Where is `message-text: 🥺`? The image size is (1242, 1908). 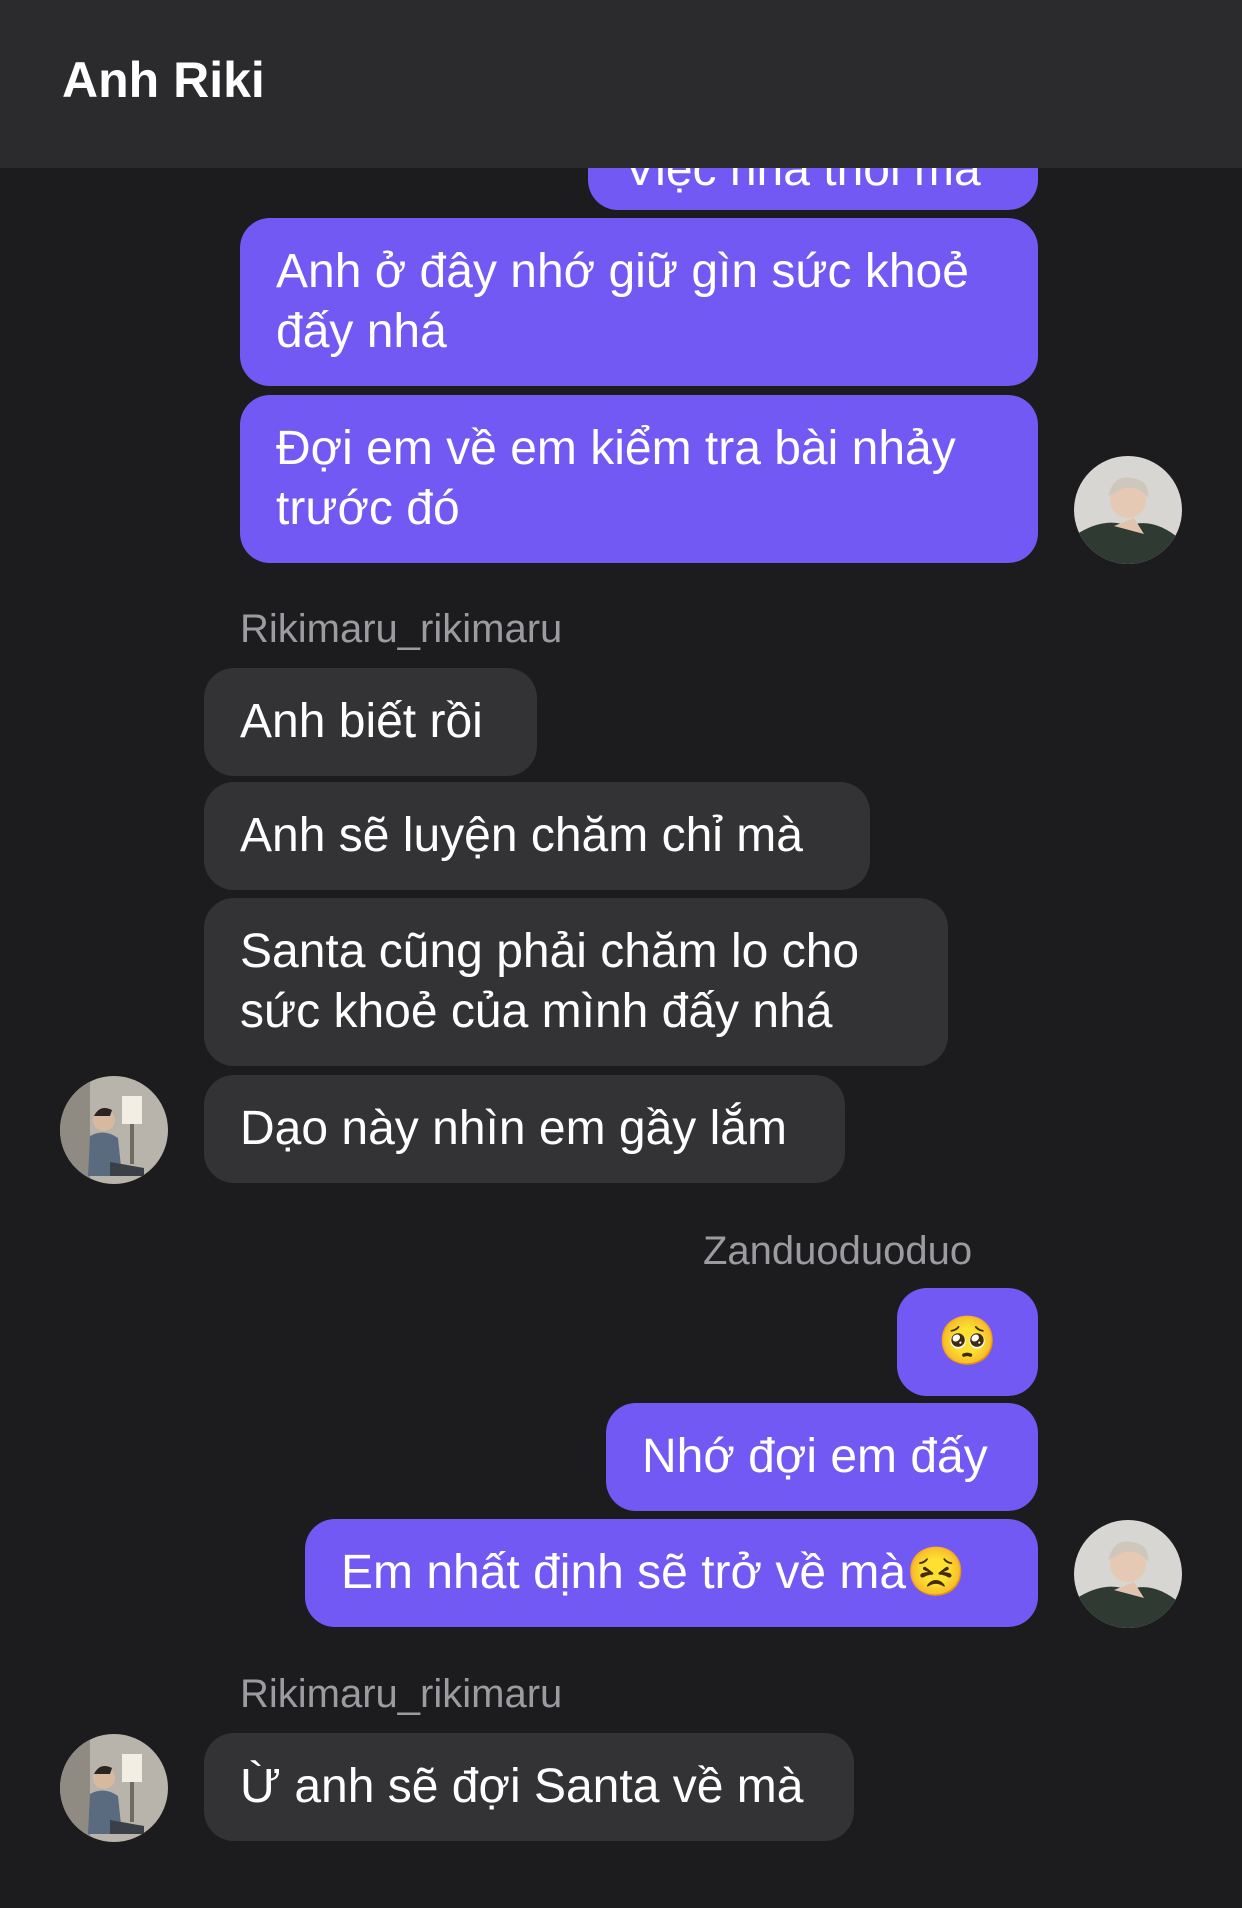
message-text: 🥺 is located at coordinates (967, 1341).